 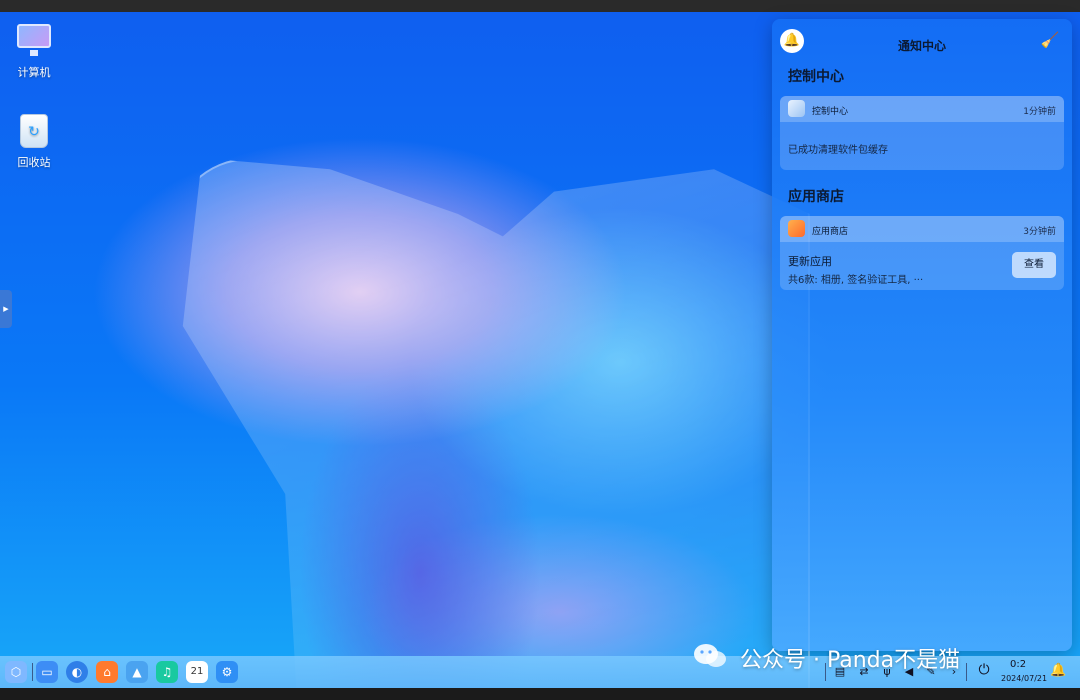 What do you see at coordinates (830, 112) in the screenshot?
I see `card-app-name: 控制中心` at bounding box center [830, 112].